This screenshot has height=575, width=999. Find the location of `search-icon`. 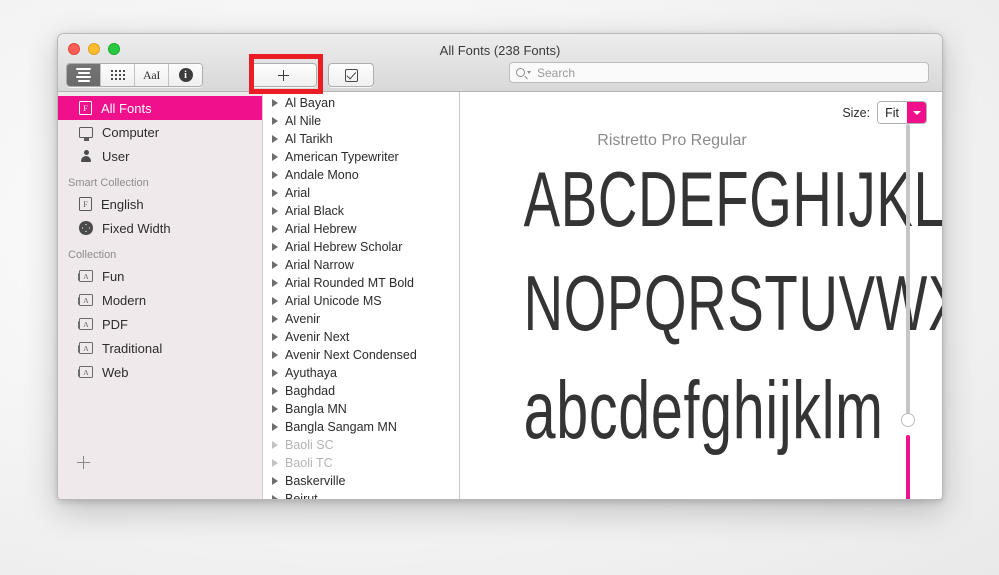

search-icon is located at coordinates (520, 72).